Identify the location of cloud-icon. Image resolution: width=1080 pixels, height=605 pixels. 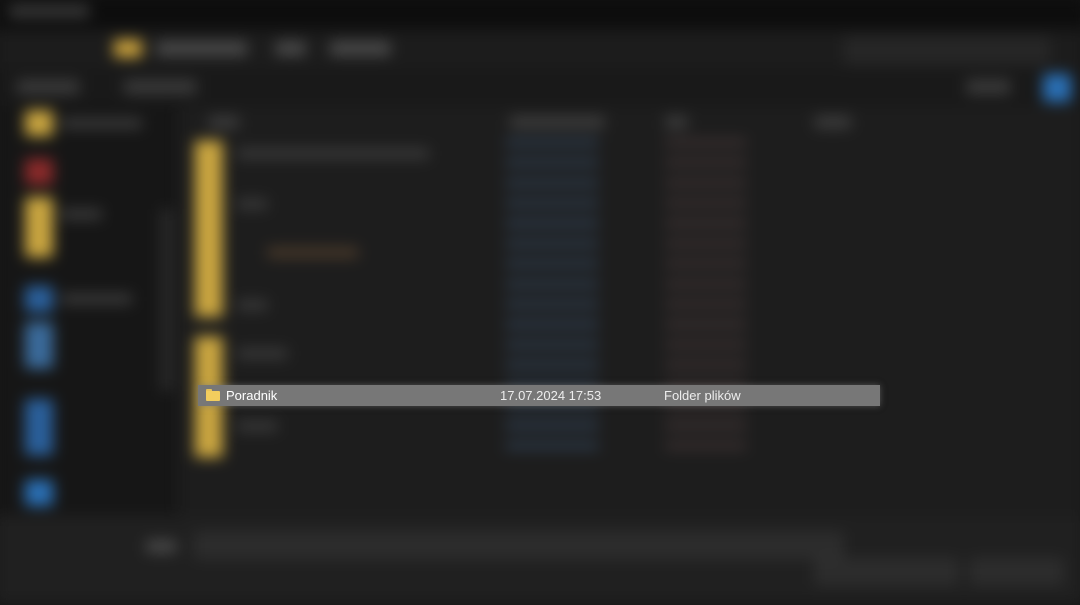
(39, 299).